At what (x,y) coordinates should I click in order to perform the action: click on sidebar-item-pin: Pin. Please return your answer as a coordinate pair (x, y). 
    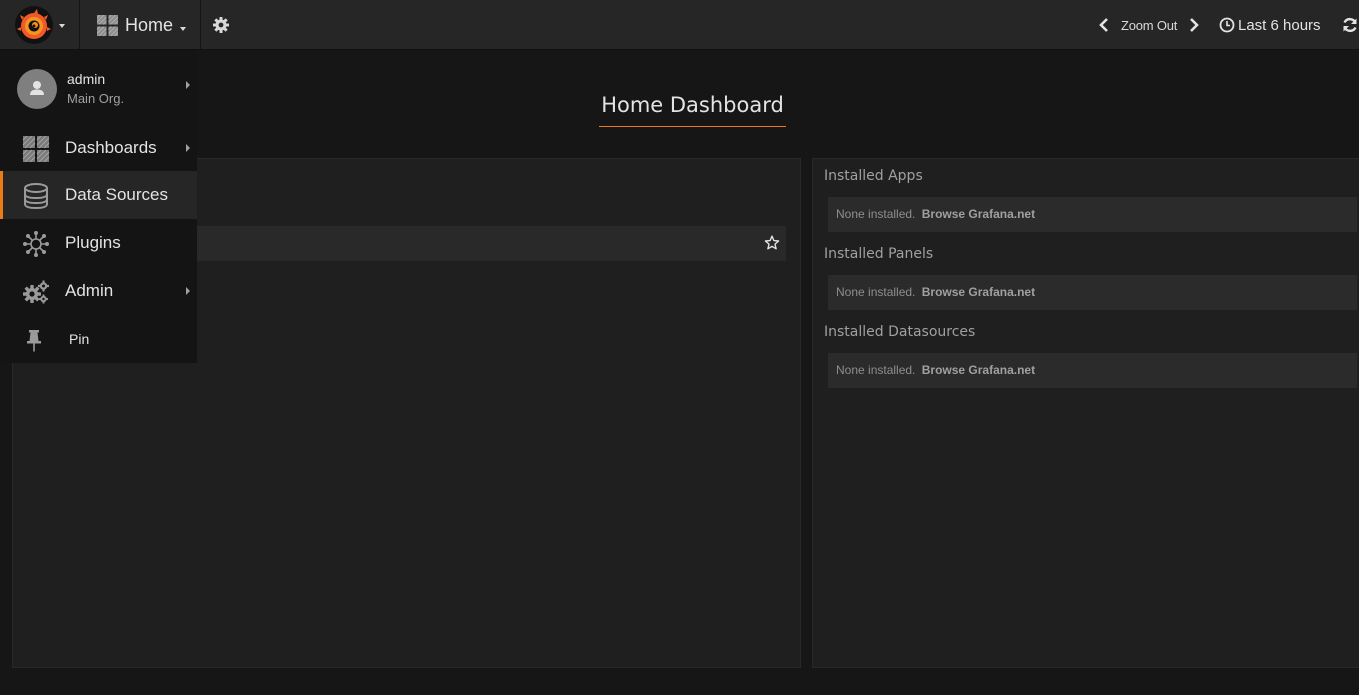
    Looking at the image, I should click on (98, 339).